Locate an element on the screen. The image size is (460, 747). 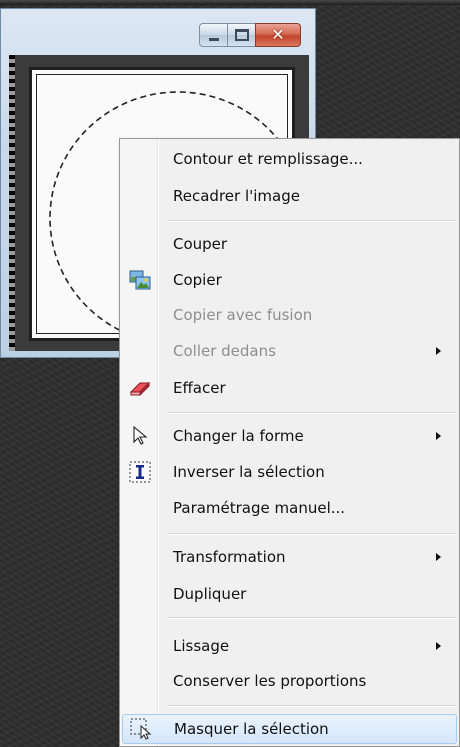
menu-item-coller-dedans: Coller dedans is located at coordinates (289, 351).